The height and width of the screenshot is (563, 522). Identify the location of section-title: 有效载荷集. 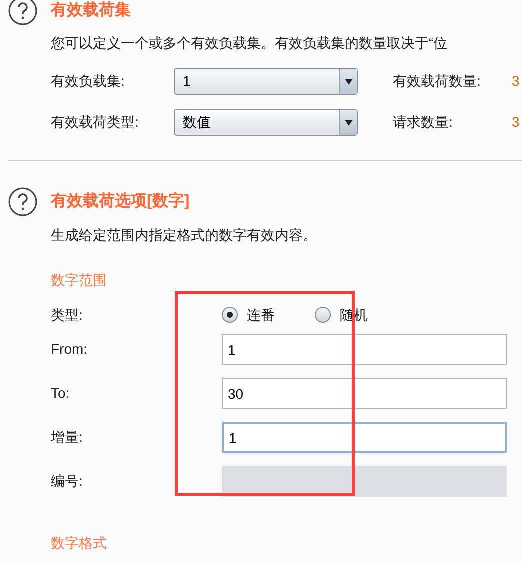
(91, 10).